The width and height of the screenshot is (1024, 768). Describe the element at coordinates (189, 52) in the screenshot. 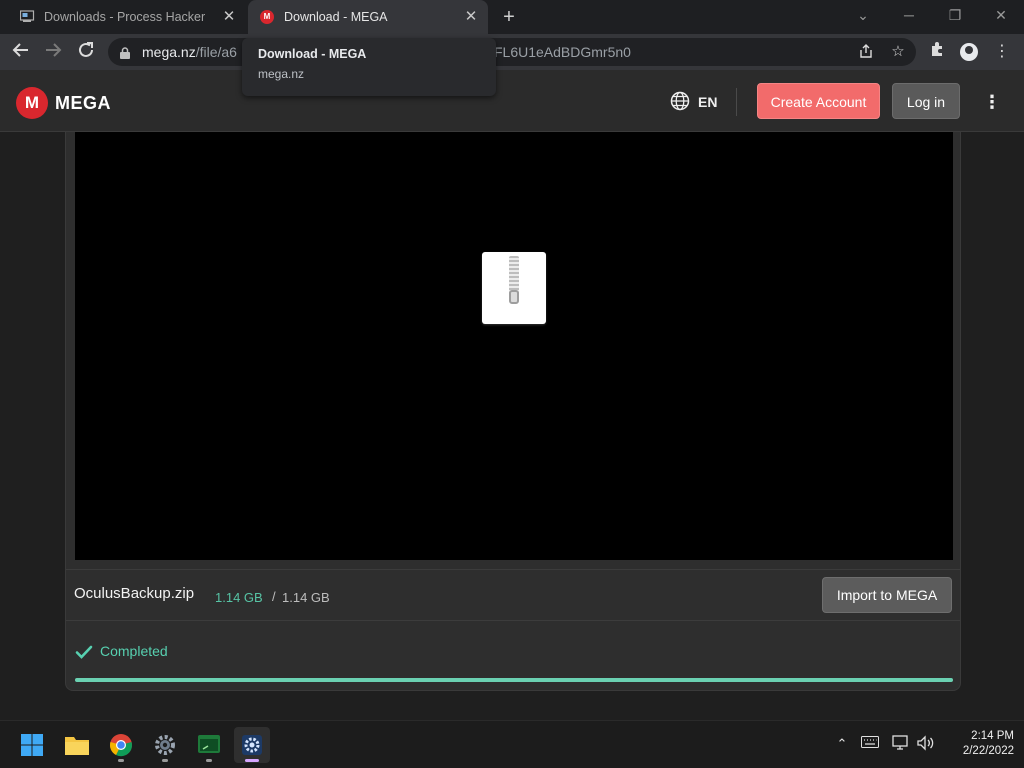

I see `url-text: mega.nz/file/a6` at that location.